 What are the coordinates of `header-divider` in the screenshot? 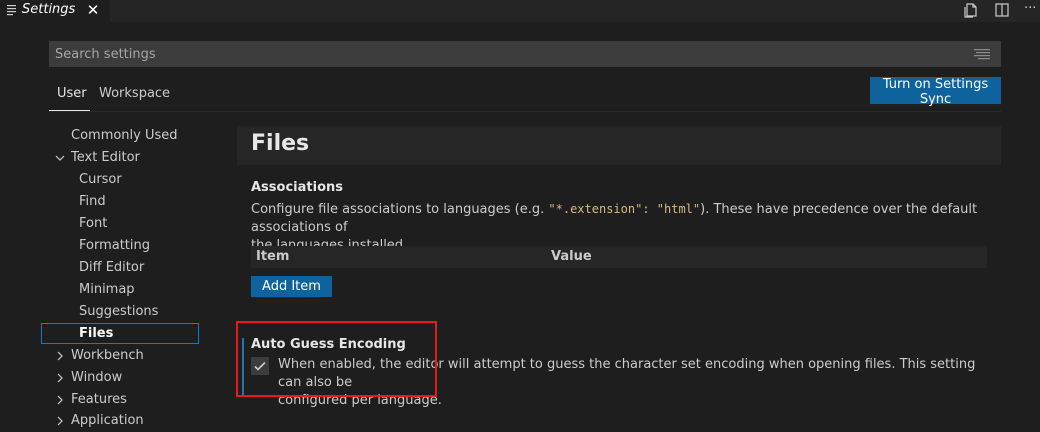 It's located at (525, 111).